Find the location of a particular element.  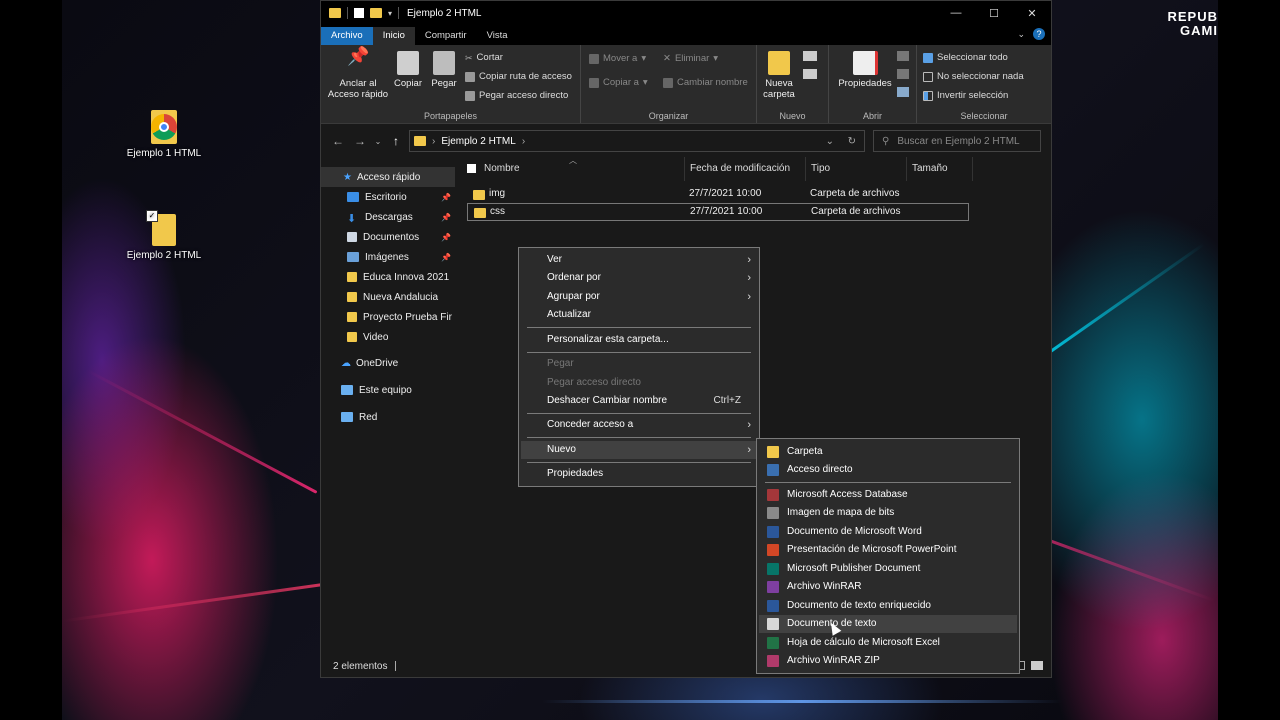

pin-icon: 📌 is located at coordinates (358, 56).